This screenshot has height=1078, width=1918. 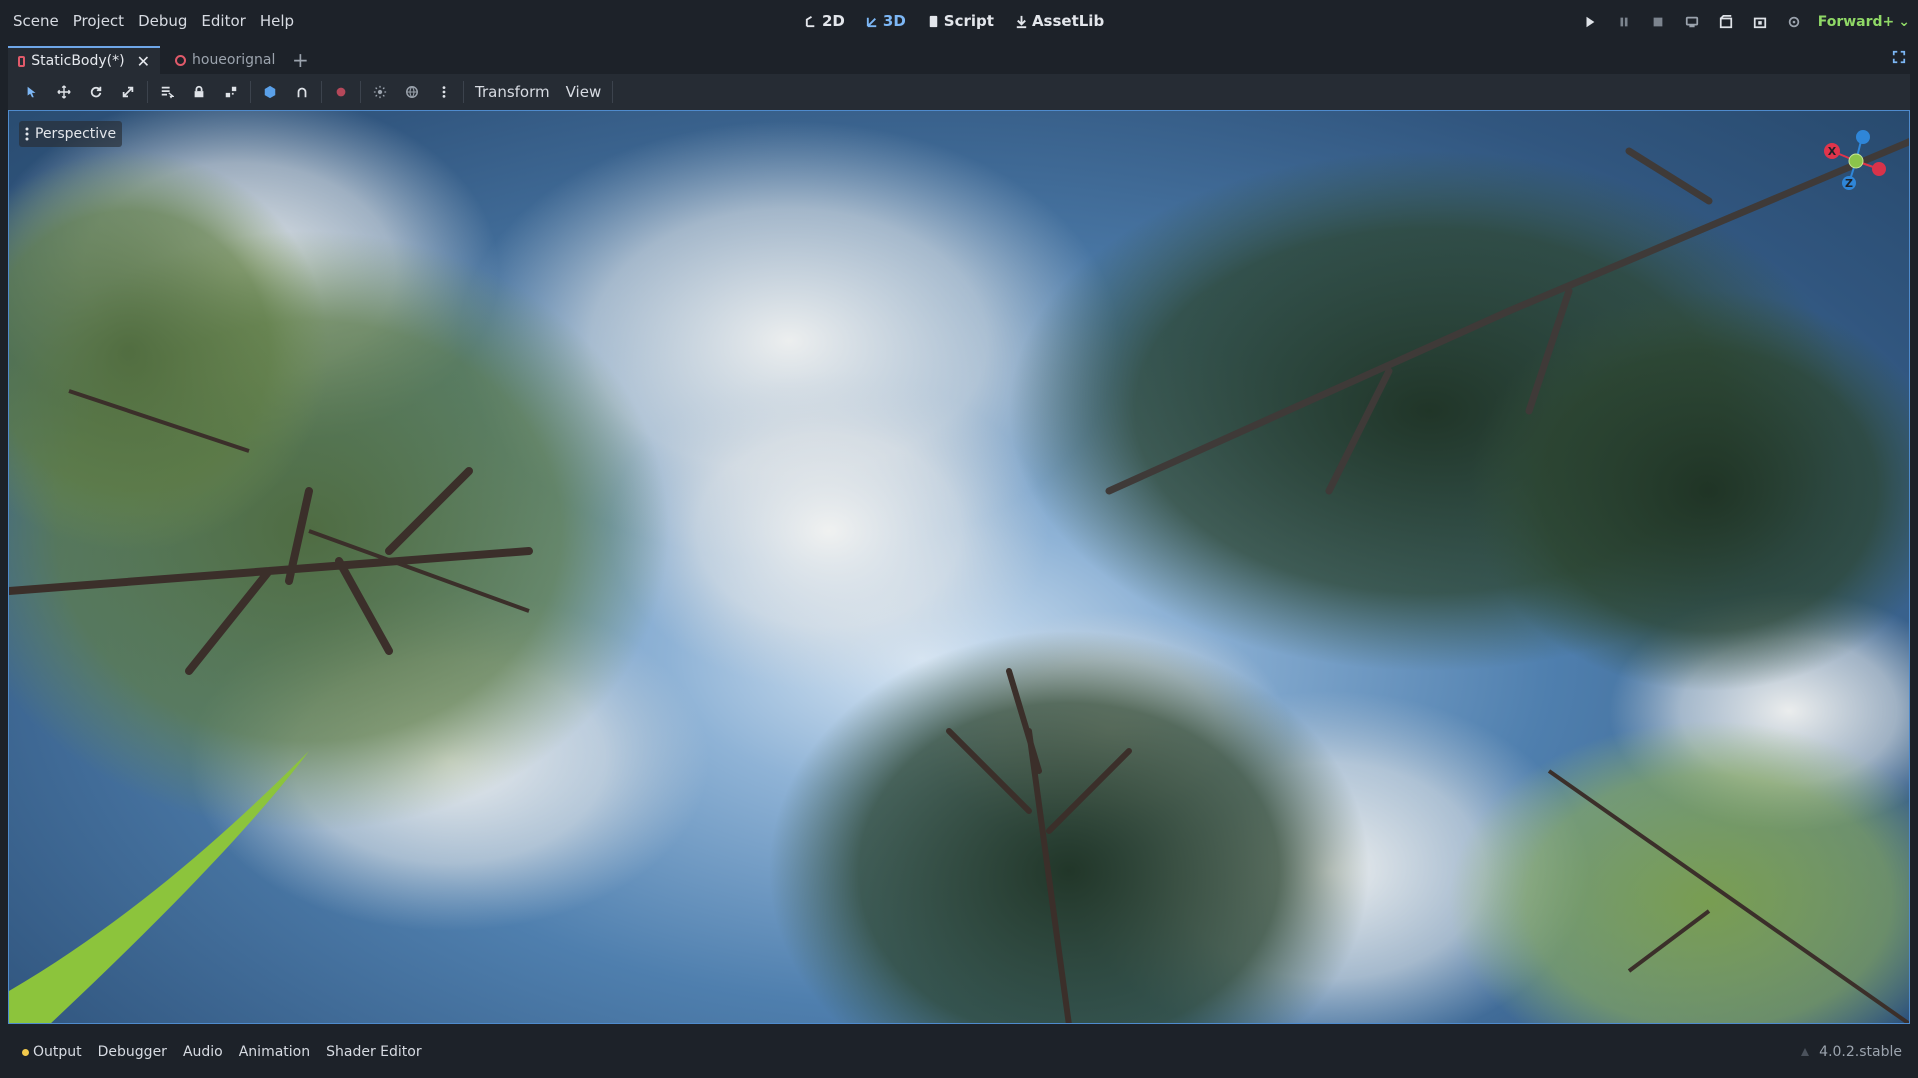 What do you see at coordinates (180, 60) in the screenshot?
I see `scene-root-icon` at bounding box center [180, 60].